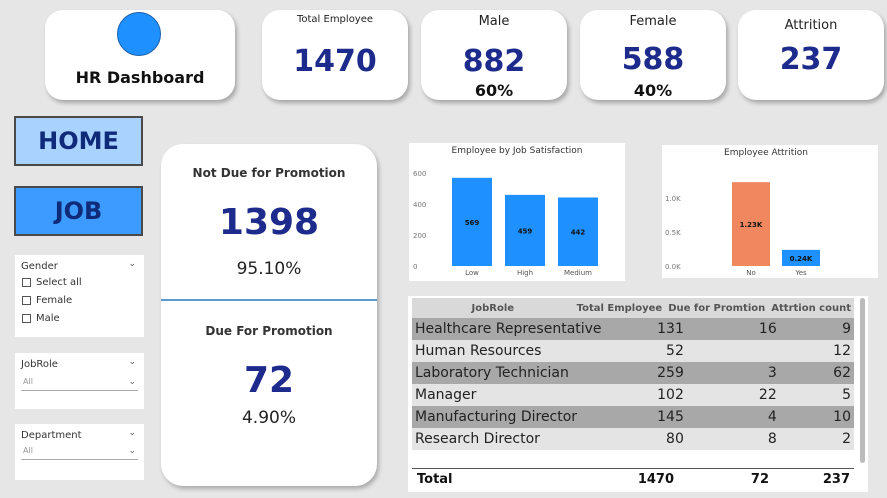 Image resolution: width=887 pixels, height=498 pixels. What do you see at coordinates (766, 153) in the screenshot?
I see `chart-title: Employee Attrition` at bounding box center [766, 153].